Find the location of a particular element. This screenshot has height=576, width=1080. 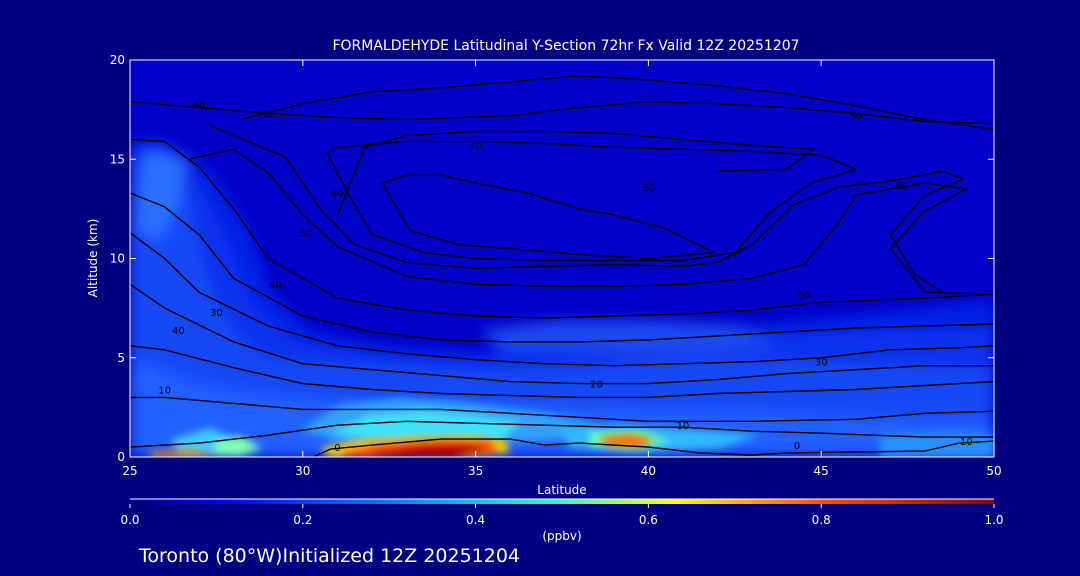

y-tick-label: 5 is located at coordinates (121, 358).